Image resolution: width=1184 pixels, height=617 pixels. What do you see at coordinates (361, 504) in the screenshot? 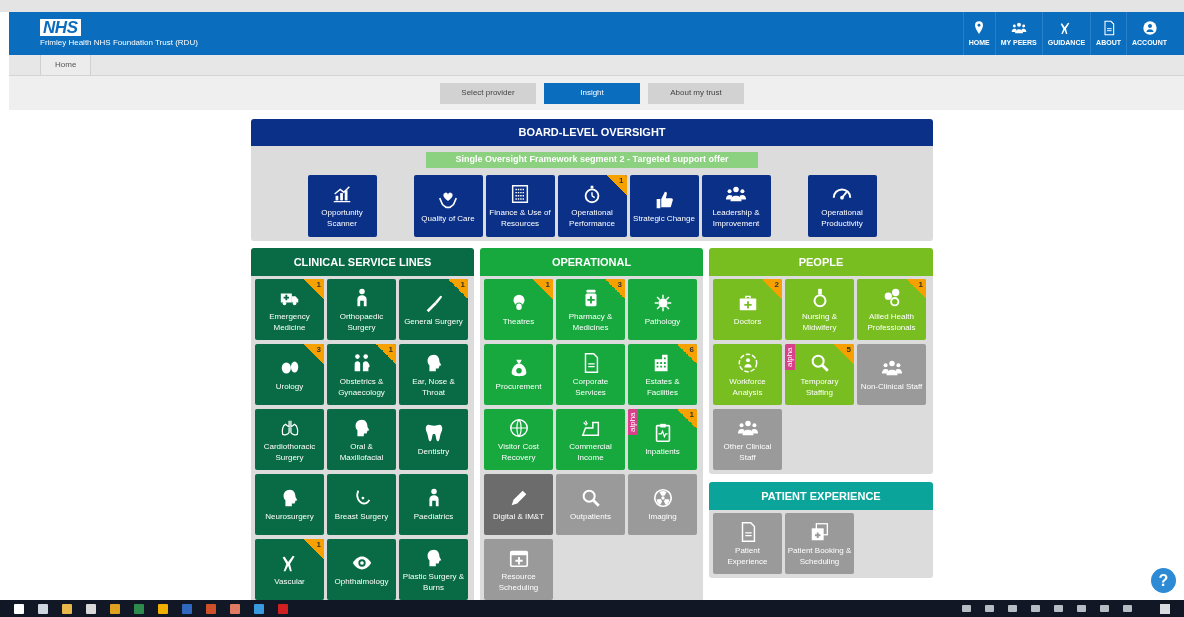
I see `tile-button: Breast Surgery` at bounding box center [361, 504].